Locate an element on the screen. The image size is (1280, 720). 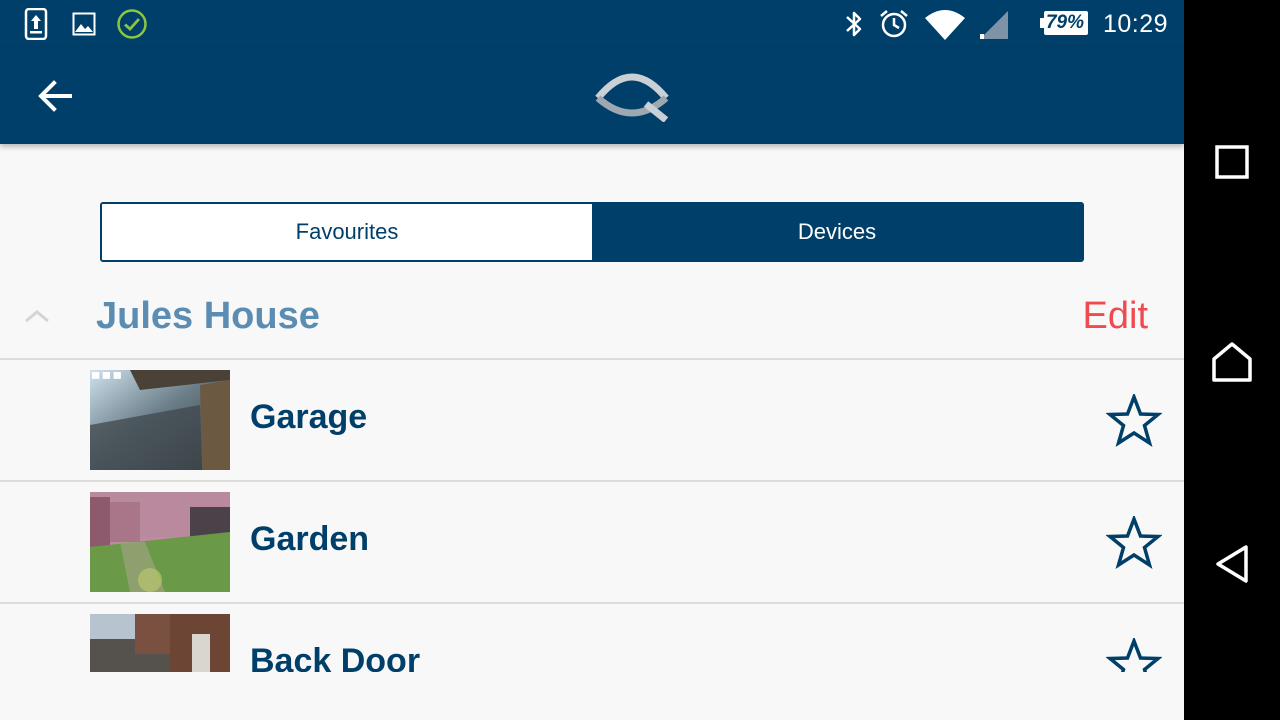
device-name: Back Door is located at coordinates (335, 657).